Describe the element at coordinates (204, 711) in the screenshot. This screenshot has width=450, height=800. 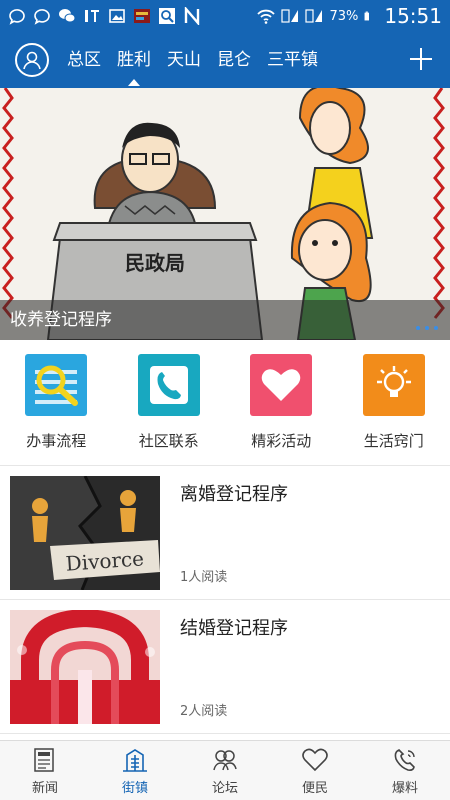
I see `read-count: 2人阅读` at that location.